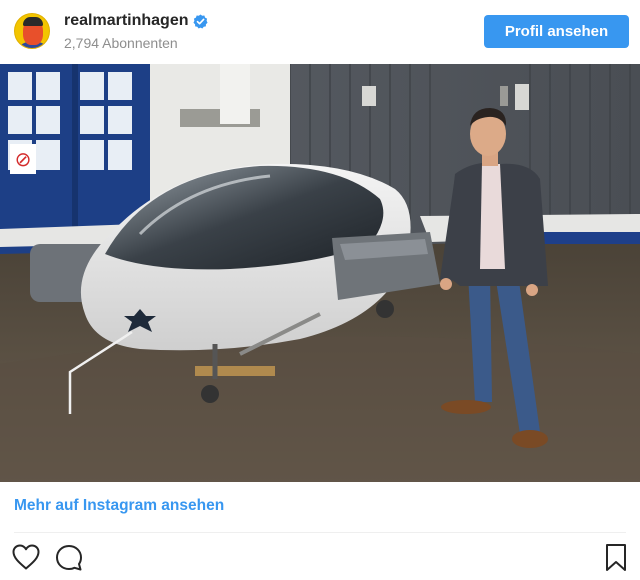  Describe the element at coordinates (23, 159) in the screenshot. I see `warning-sign-symbol: ⊘` at that location.